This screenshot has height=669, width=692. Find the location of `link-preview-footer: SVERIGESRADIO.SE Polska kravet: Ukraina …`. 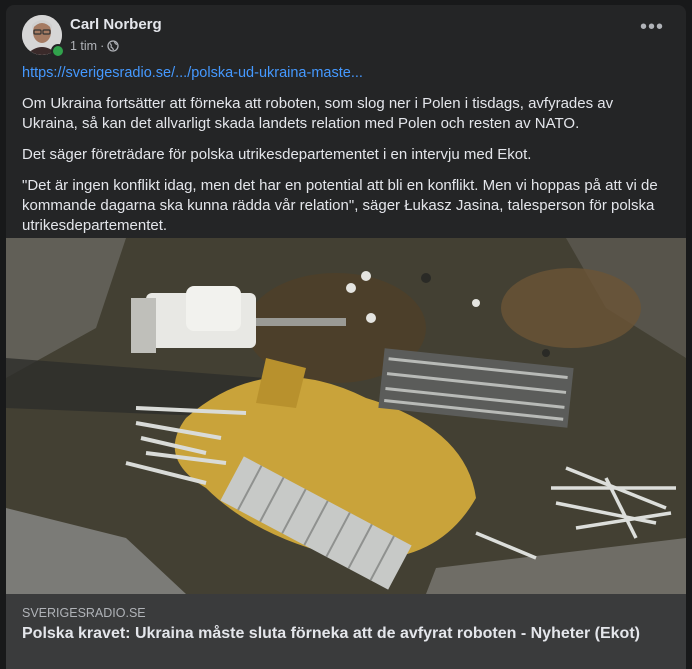

link-preview-footer: SVERIGESRADIO.SE Polska kravet: Ukraina … is located at coordinates (346, 631).